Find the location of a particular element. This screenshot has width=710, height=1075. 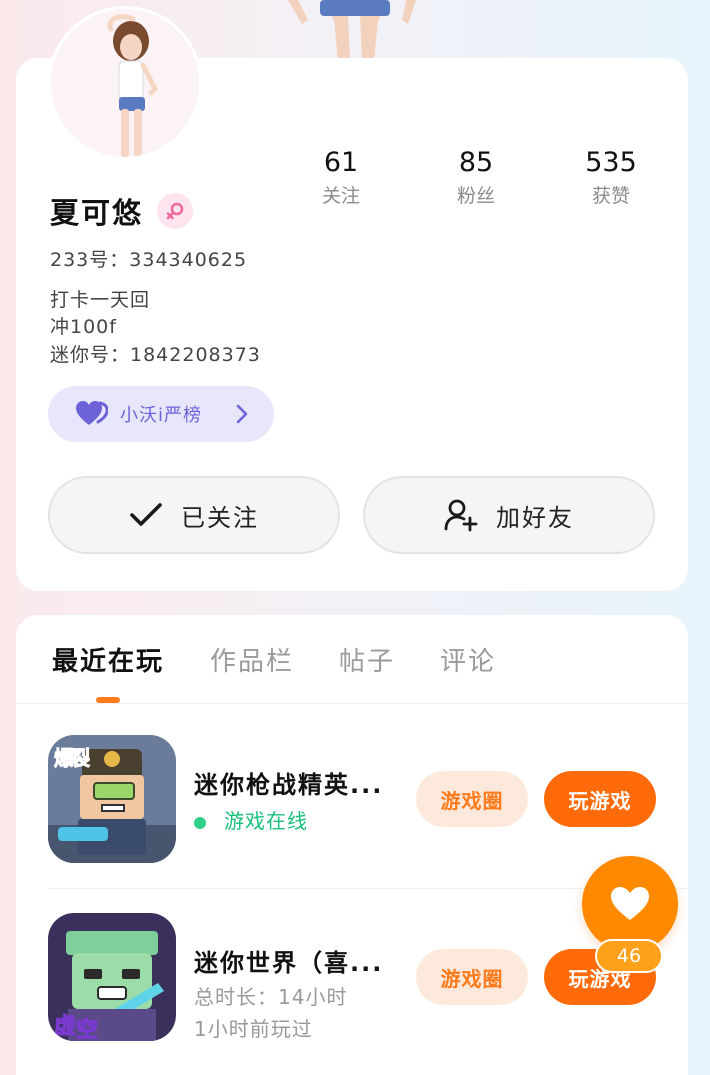

game-row: 爆 裂 迷你枪战精英... 游戏在线 游戏圈 玩游戏 is located at coordinates (352, 805).